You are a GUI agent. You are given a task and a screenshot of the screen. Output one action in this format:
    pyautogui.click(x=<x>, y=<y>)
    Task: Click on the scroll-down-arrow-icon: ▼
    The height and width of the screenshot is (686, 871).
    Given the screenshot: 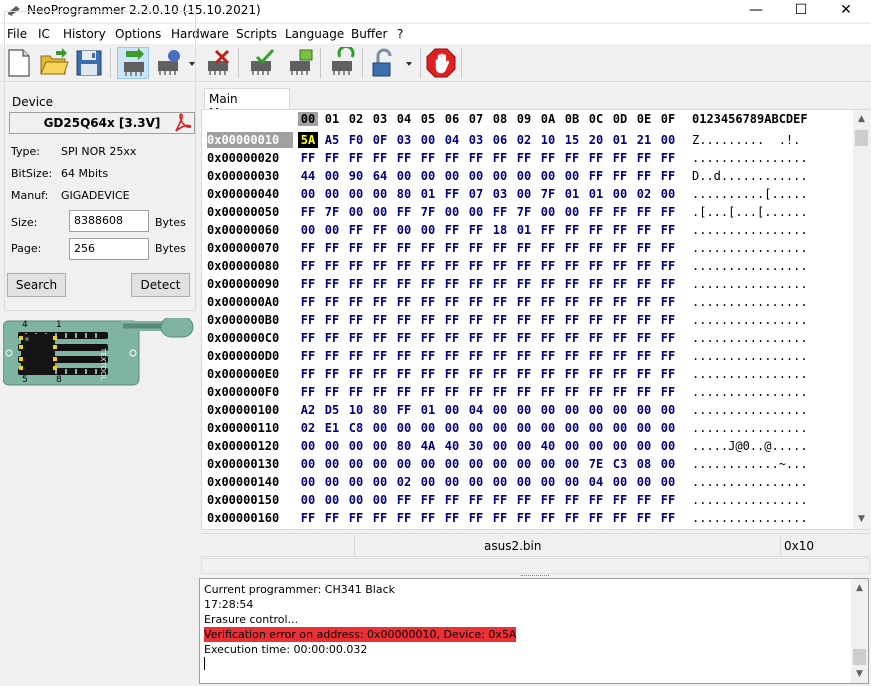 What is the action you would take?
    pyautogui.click(x=861, y=519)
    